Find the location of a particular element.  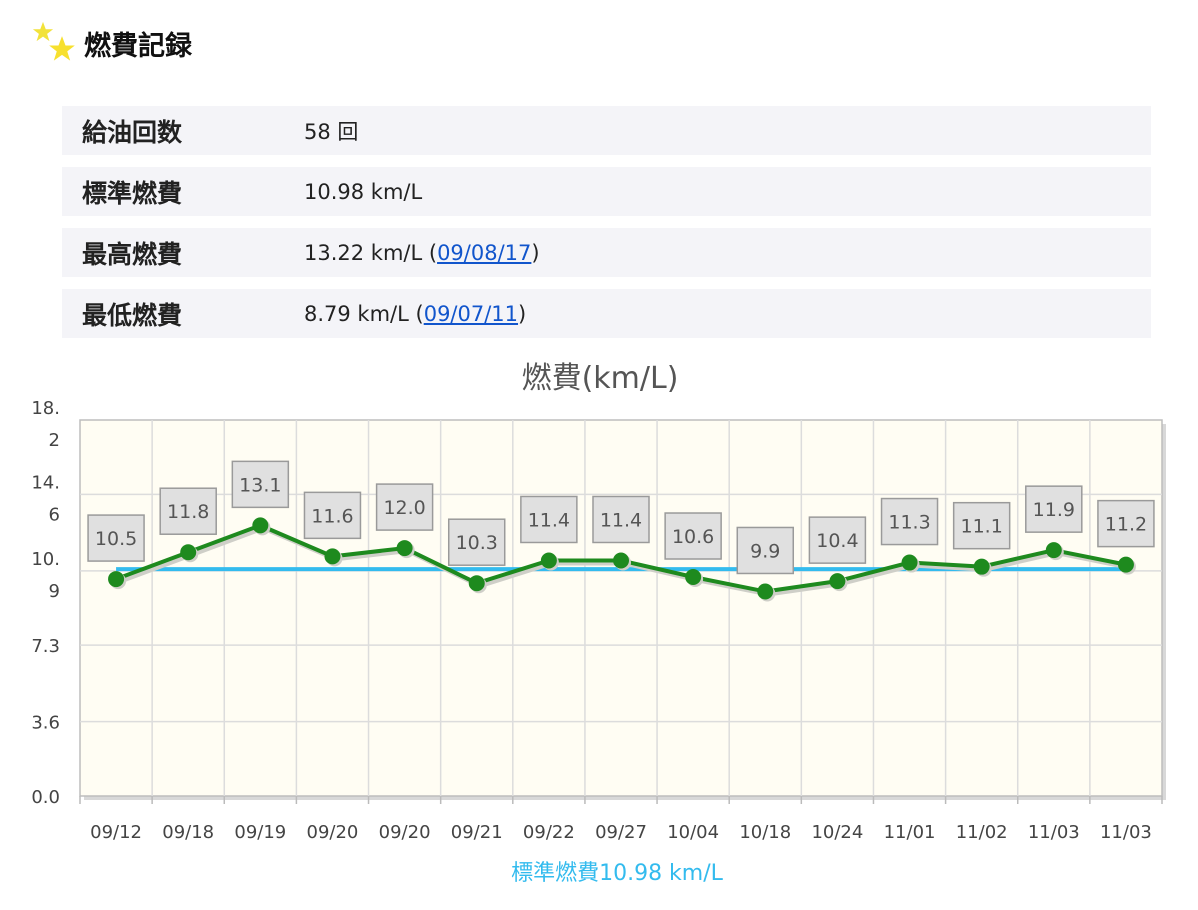

data-label: 10.5 is located at coordinates (116, 539).